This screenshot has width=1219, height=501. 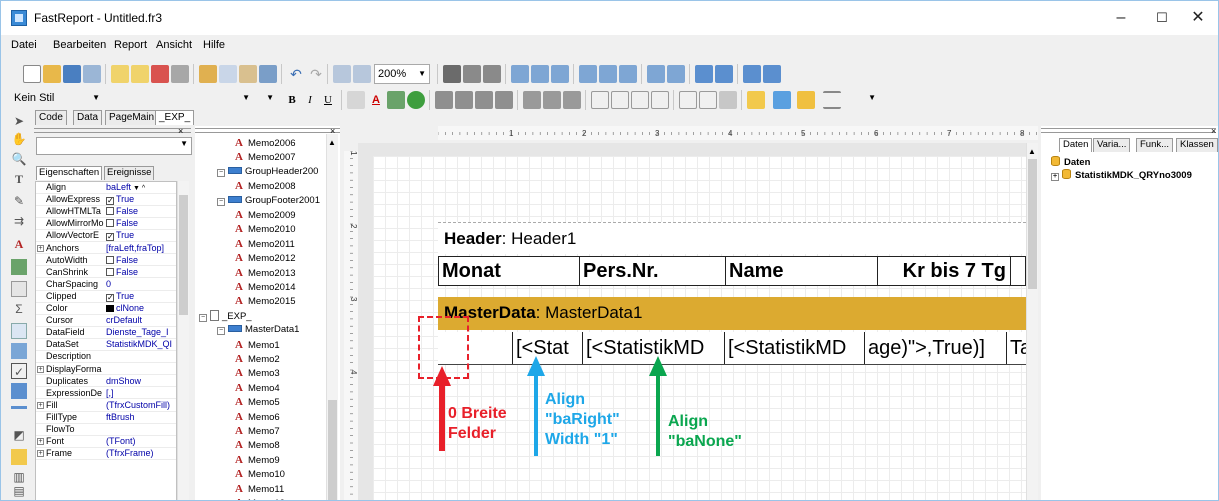 What do you see at coordinates (19, 179) in the screenshot?
I see `text-tool-icon: T` at bounding box center [19, 179].